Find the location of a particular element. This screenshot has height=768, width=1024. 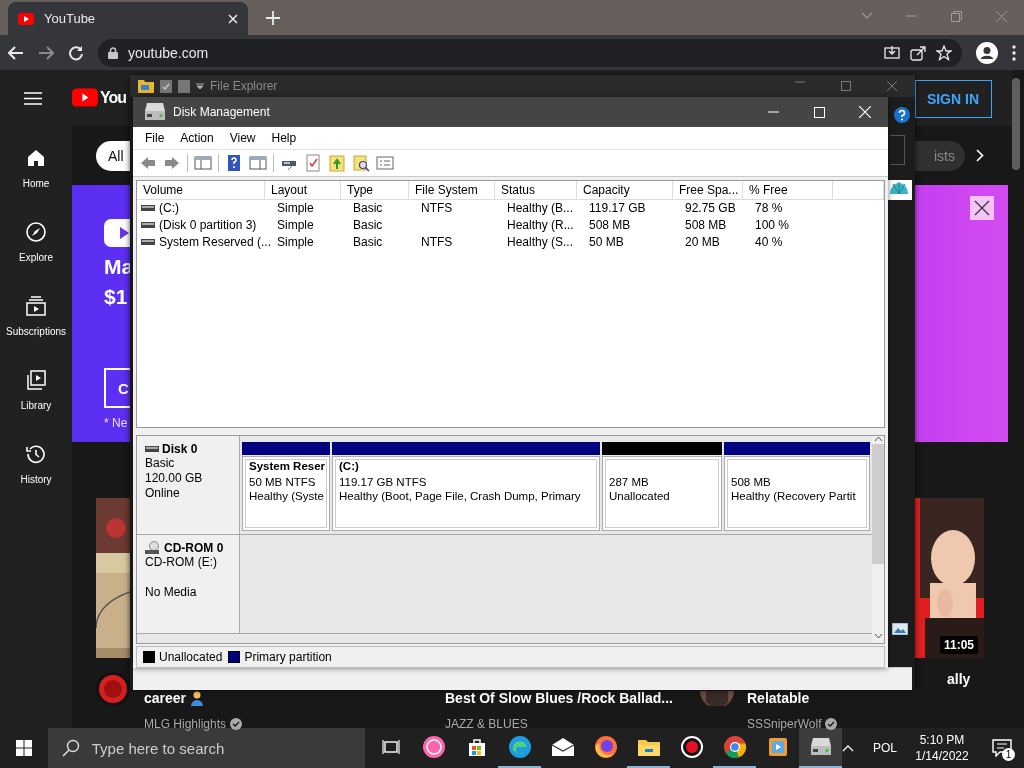

column-header: File System is located at coordinates (452, 189).